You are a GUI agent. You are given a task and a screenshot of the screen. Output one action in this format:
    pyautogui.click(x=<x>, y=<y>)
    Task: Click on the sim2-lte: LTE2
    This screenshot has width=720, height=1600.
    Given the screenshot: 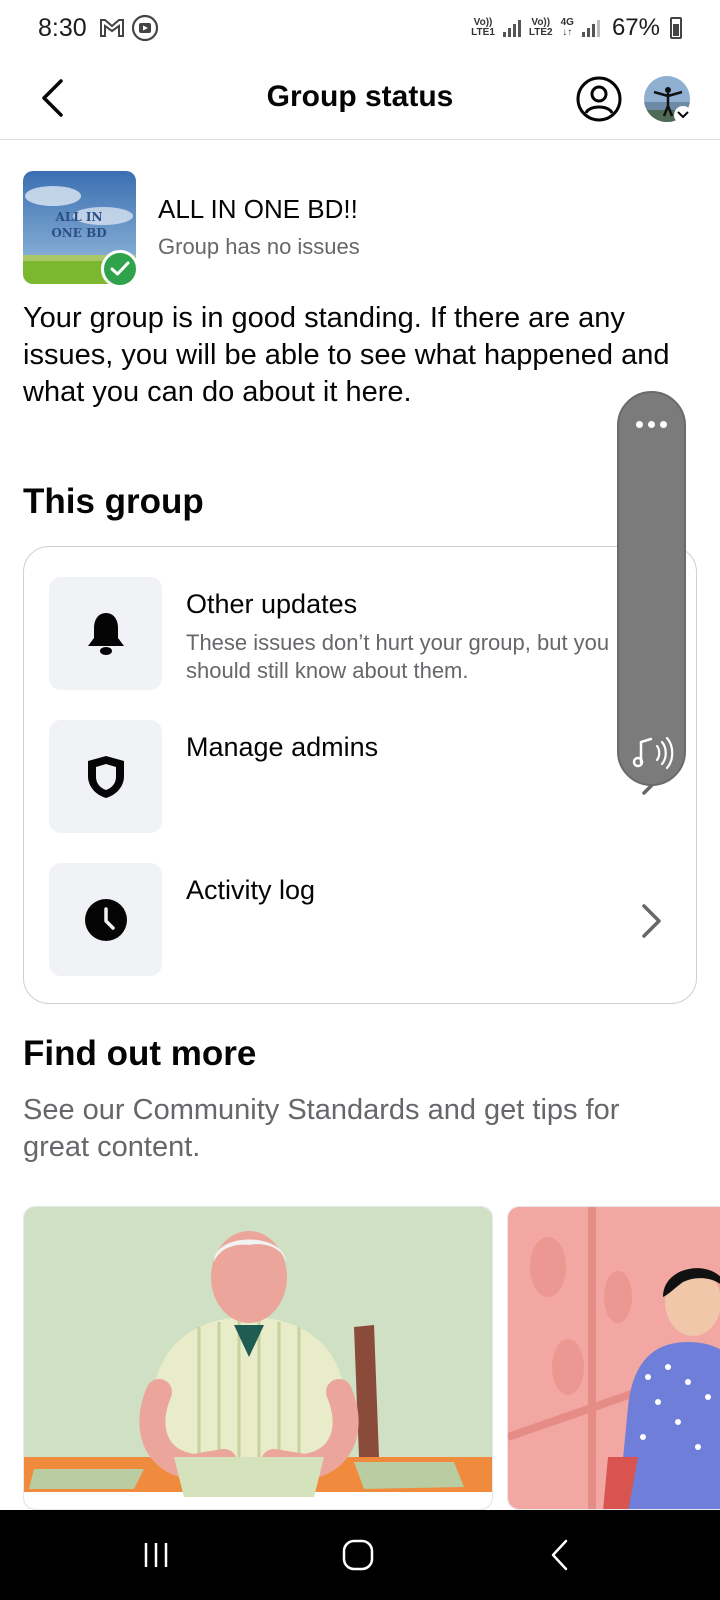 What is the action you would take?
    pyautogui.click(x=540, y=32)
    